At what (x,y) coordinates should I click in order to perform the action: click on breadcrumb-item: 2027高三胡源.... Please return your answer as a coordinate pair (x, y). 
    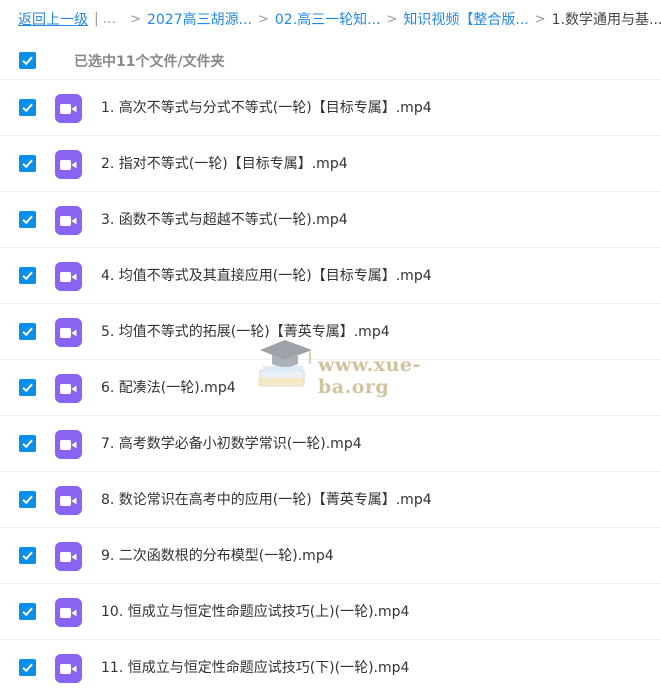
    Looking at the image, I should click on (199, 19).